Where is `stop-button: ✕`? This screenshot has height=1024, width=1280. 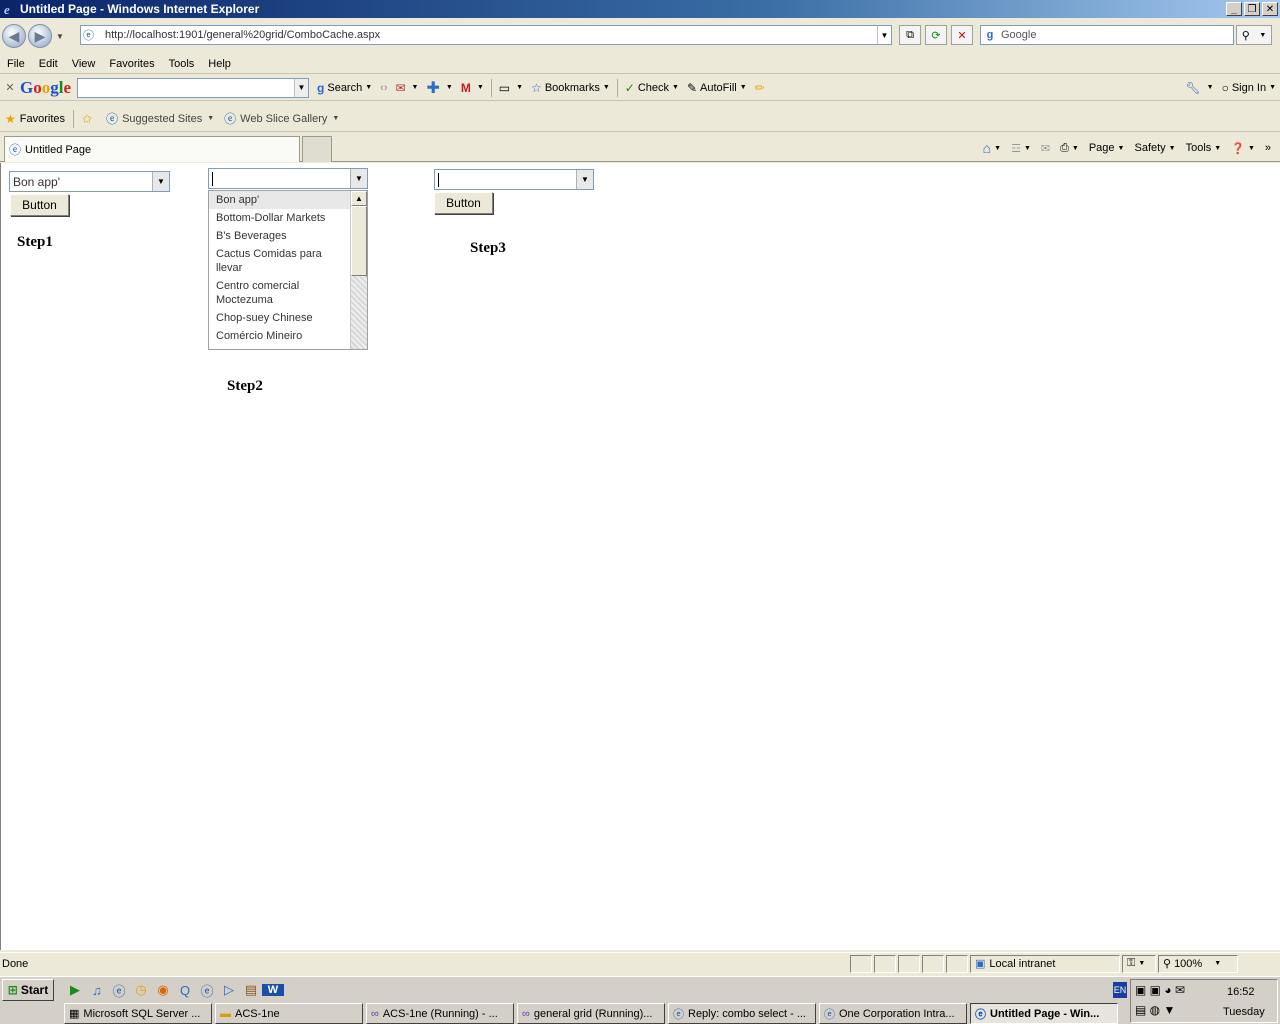 stop-button: ✕ is located at coordinates (962, 35).